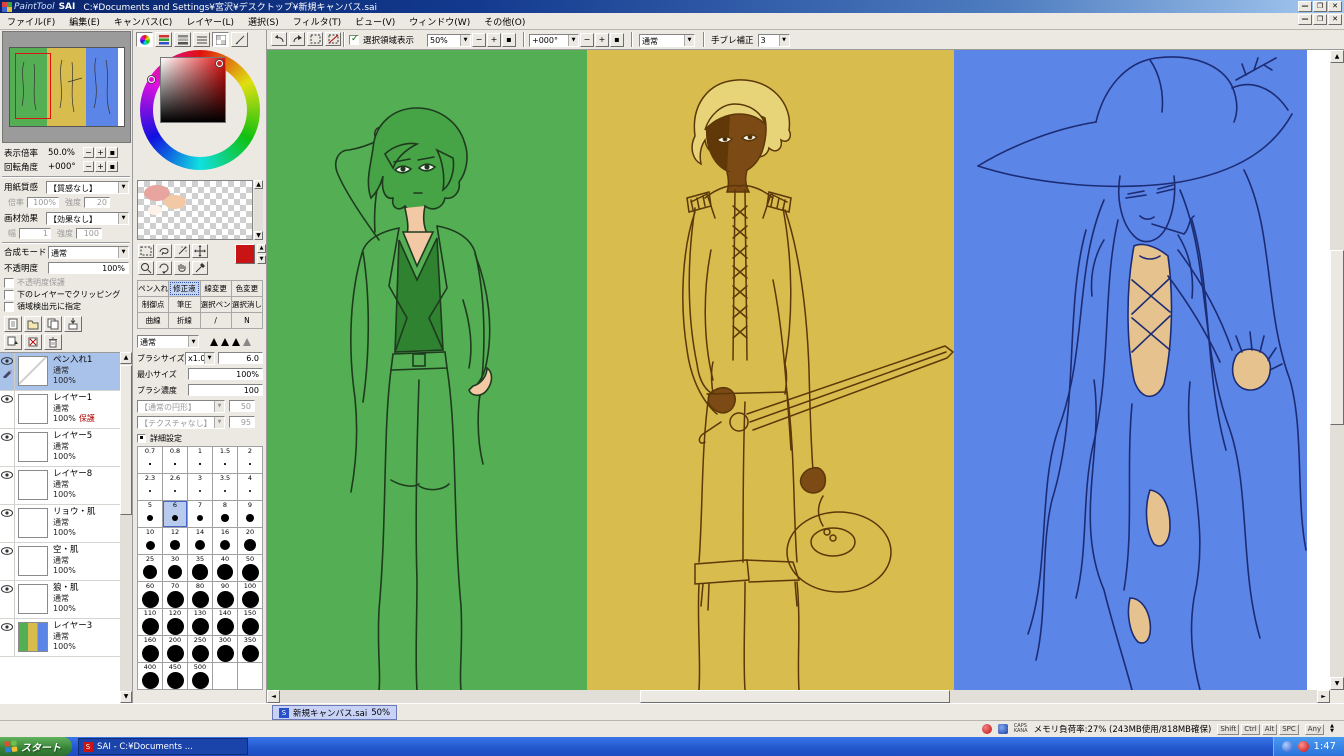 The image size is (1344, 756). Describe the element at coordinates (1332, 729) in the screenshot. I see `status-spinner: ▲ ▼` at that location.